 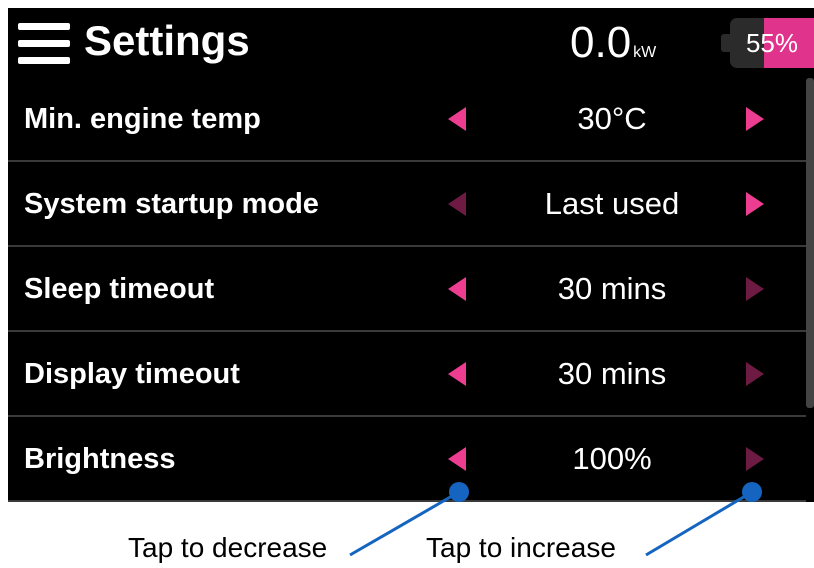 I want to click on setting-row-sleep-timeout: Sleep timeout 30 mins, so click(x=407, y=290).